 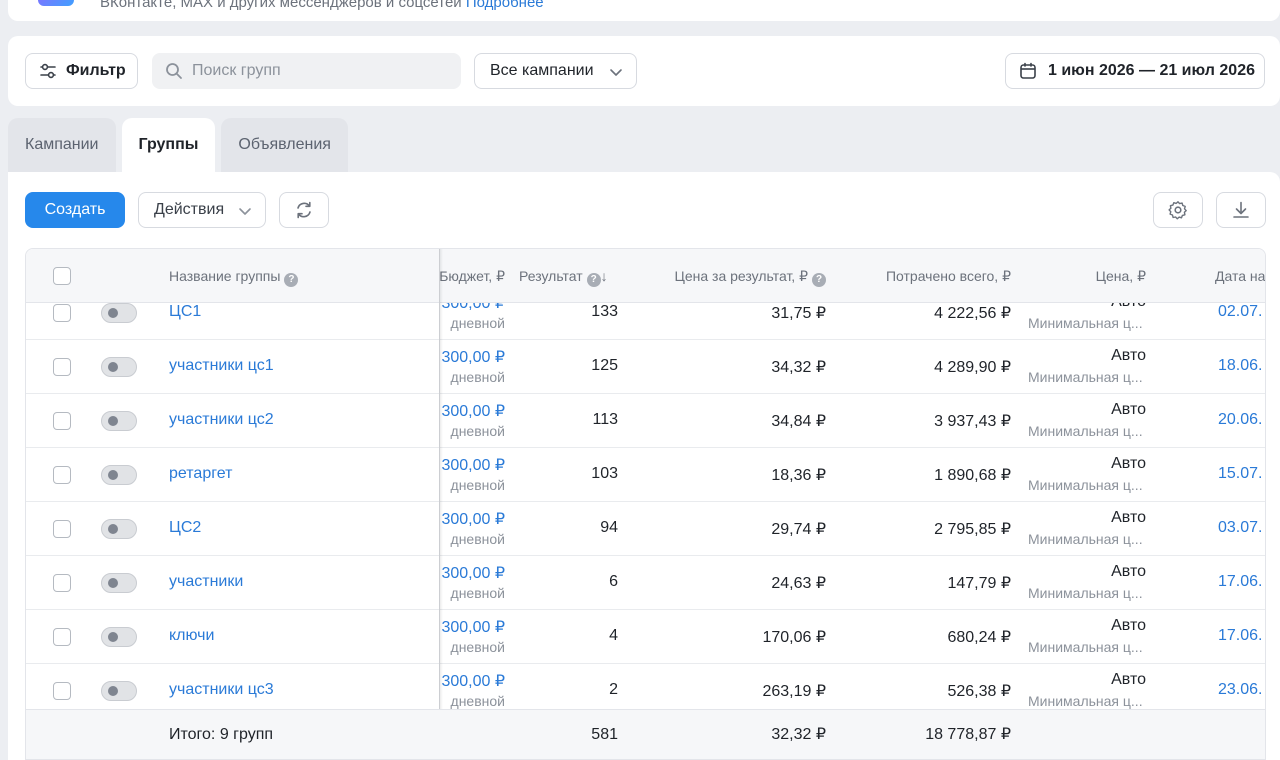 I want to click on refresh-button, so click(x=304, y=210).